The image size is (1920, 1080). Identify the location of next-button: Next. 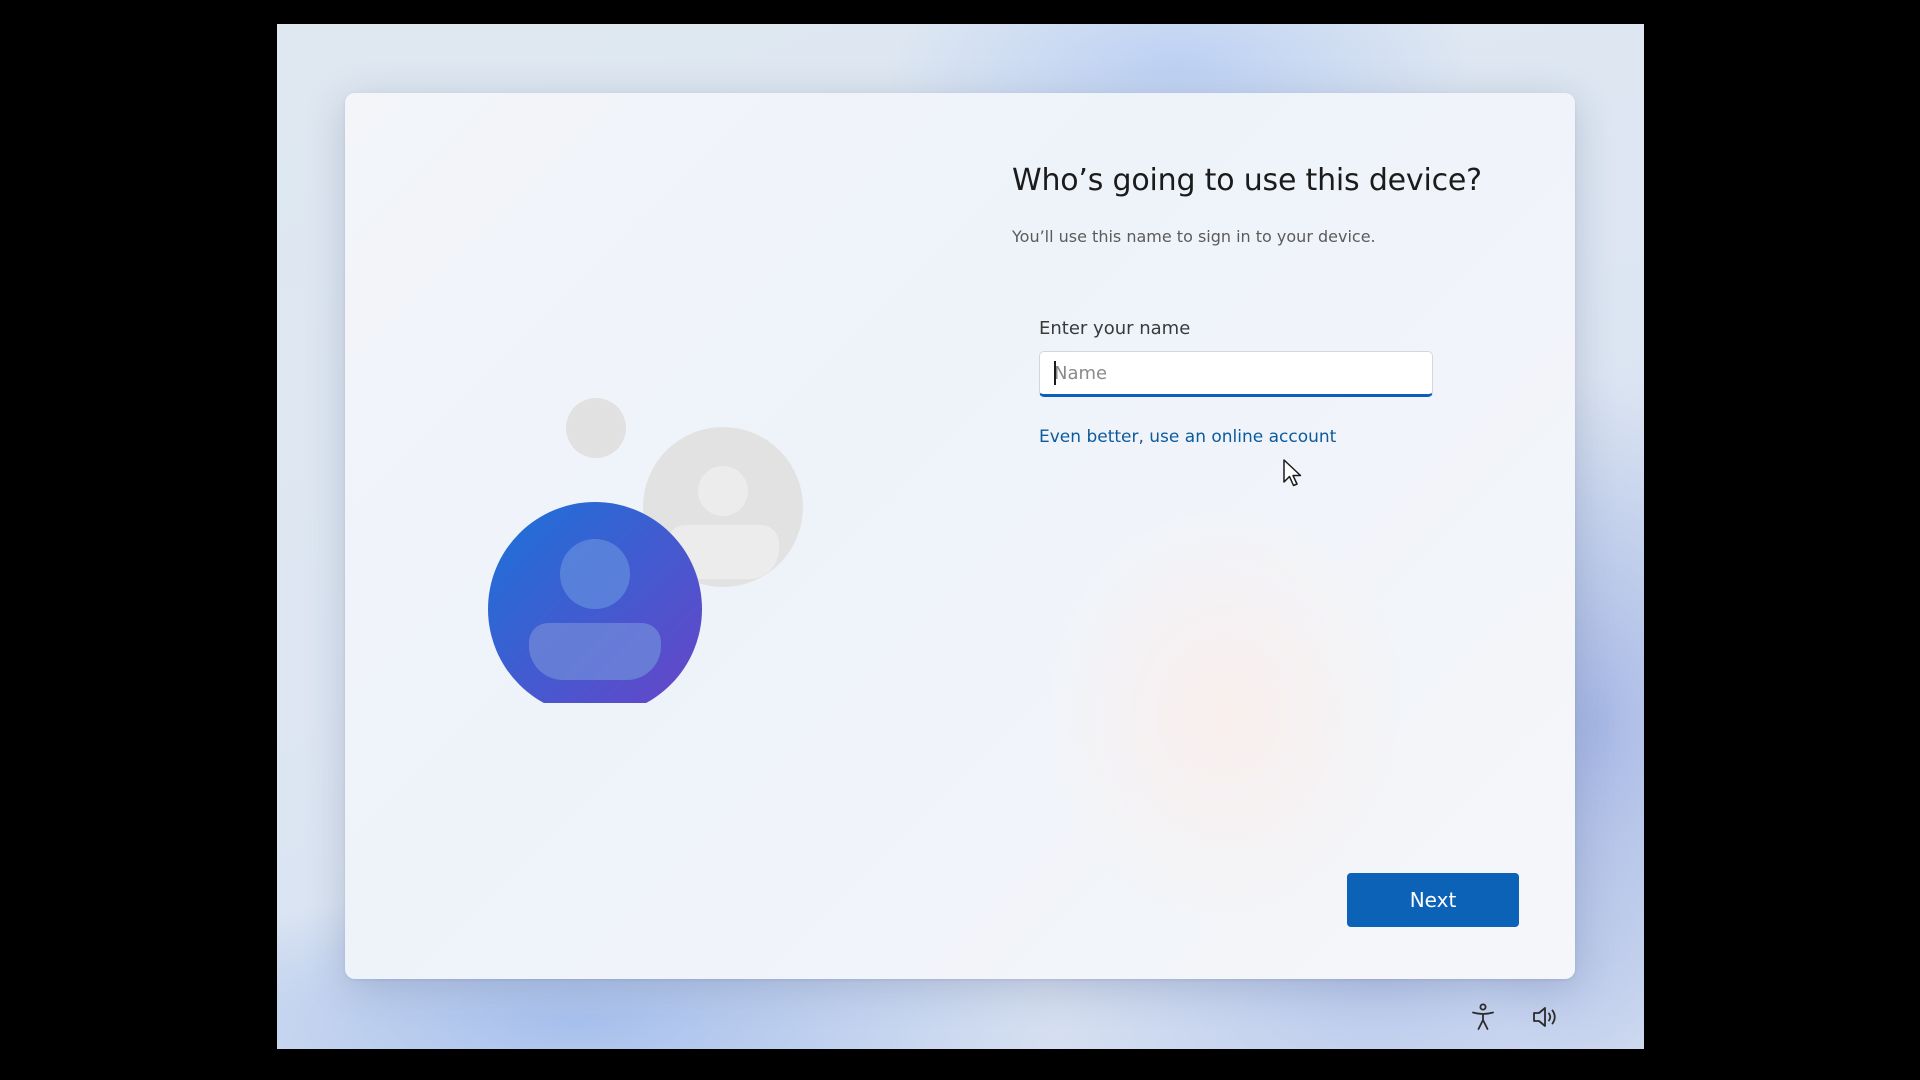
(1433, 900).